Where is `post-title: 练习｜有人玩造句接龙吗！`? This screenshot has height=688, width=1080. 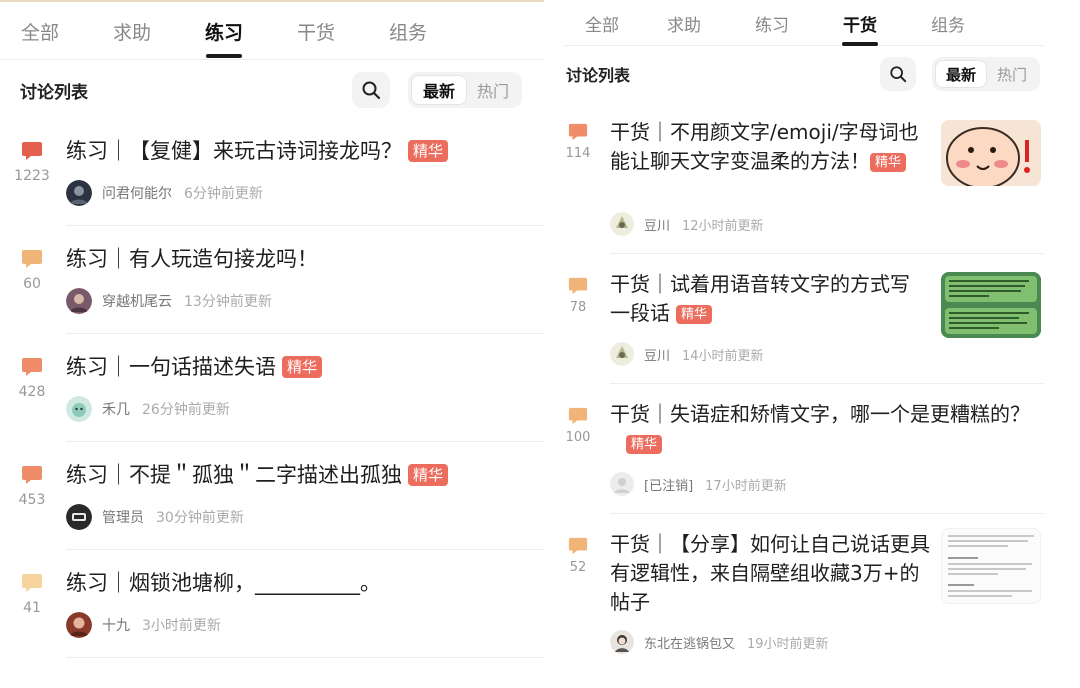
post-title: 练习｜有人玩造句接龙吗！ is located at coordinates (296, 259).